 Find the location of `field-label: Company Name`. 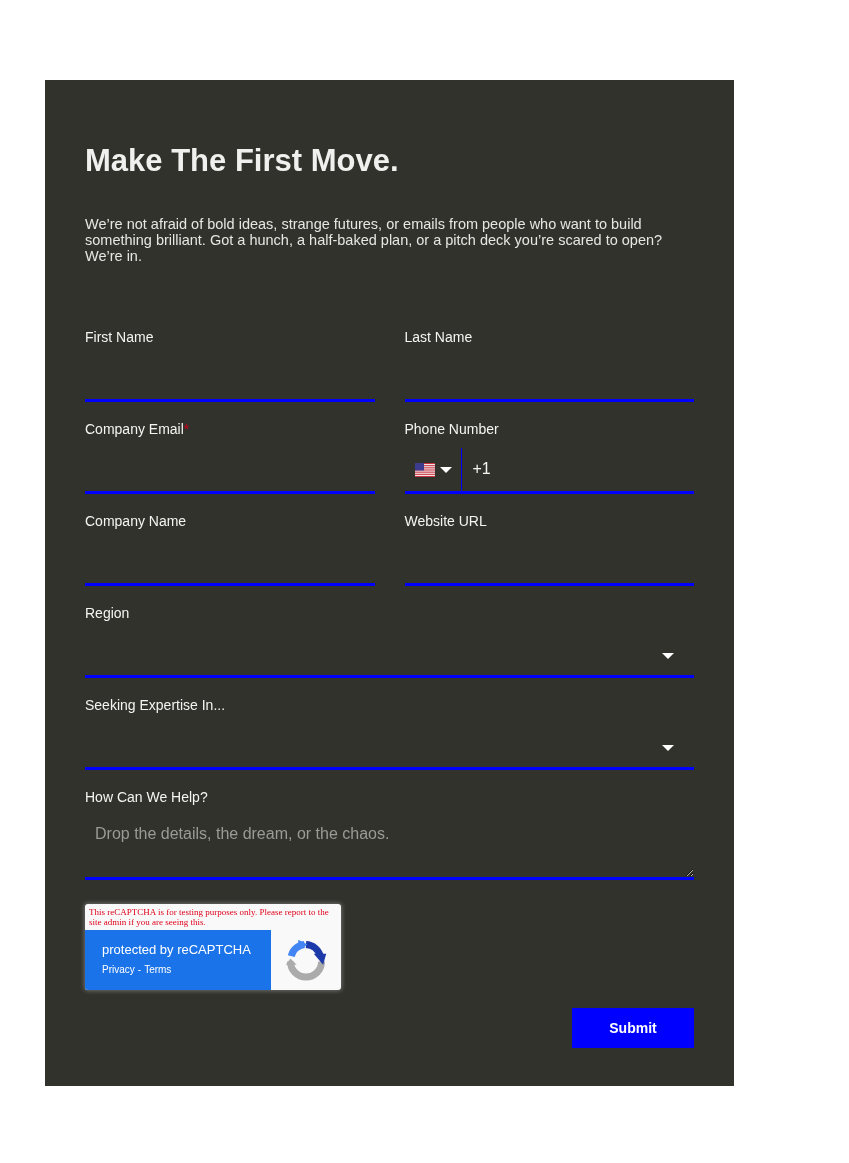

field-label: Company Name is located at coordinates (136, 521).